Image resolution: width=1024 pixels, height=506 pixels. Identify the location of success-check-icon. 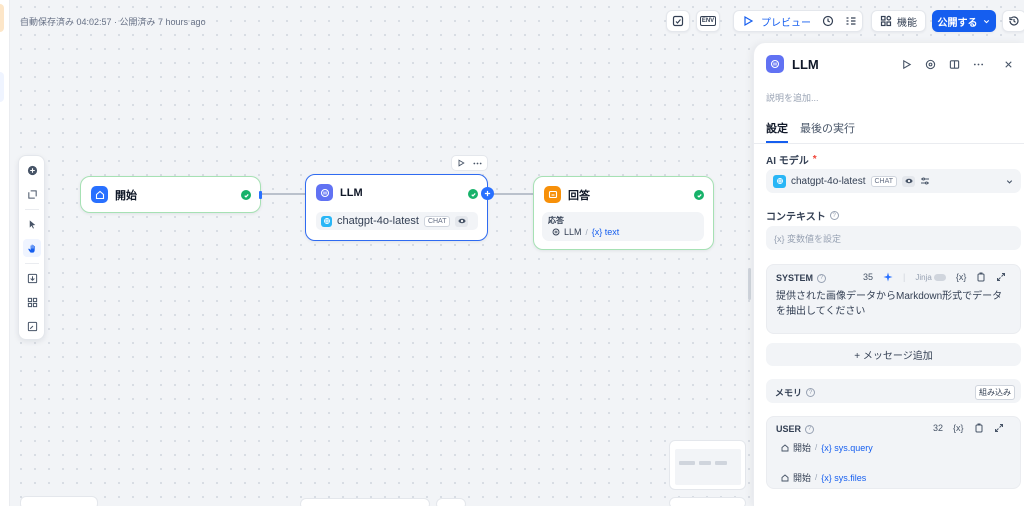
(246, 195).